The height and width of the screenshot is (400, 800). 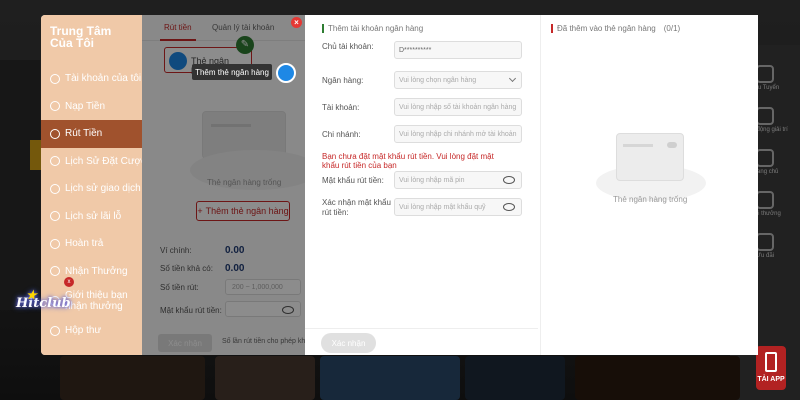 I want to click on download-app-button: TẢI APP, so click(x=771, y=368).